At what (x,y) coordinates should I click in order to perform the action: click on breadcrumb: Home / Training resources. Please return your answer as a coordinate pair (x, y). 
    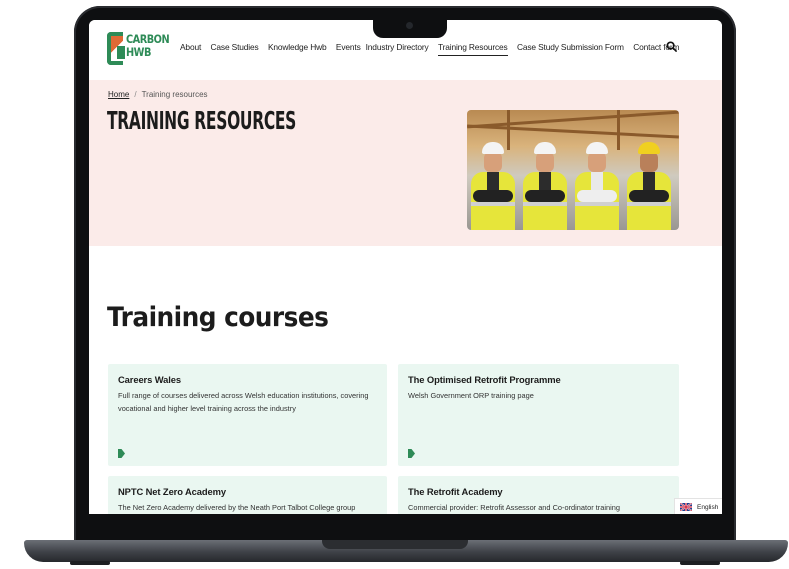
    Looking at the image, I should click on (158, 94).